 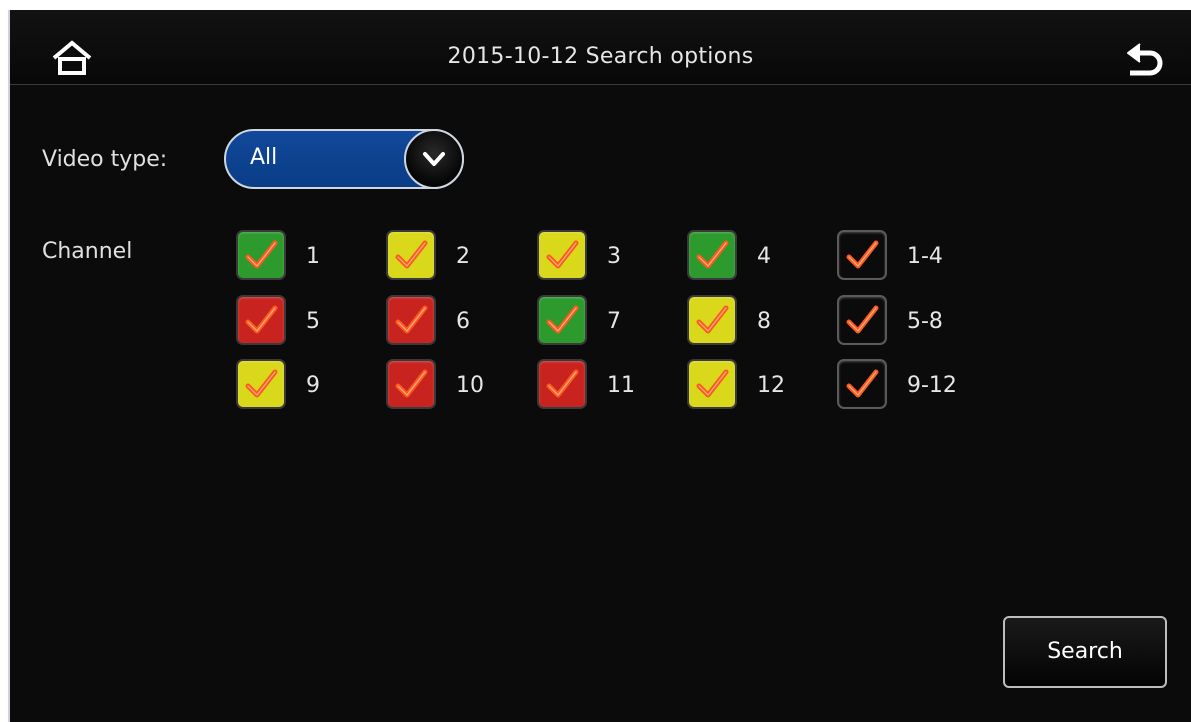 What do you see at coordinates (313, 321) in the screenshot?
I see `channel-number: 5` at bounding box center [313, 321].